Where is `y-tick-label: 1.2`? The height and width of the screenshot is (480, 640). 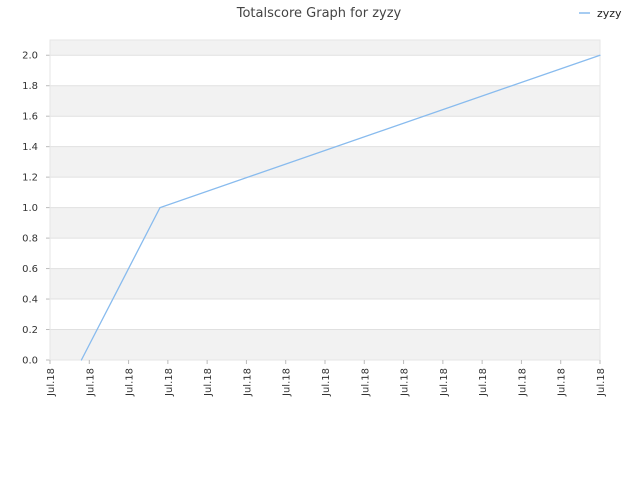
y-tick-label: 1.2 is located at coordinates (30, 178).